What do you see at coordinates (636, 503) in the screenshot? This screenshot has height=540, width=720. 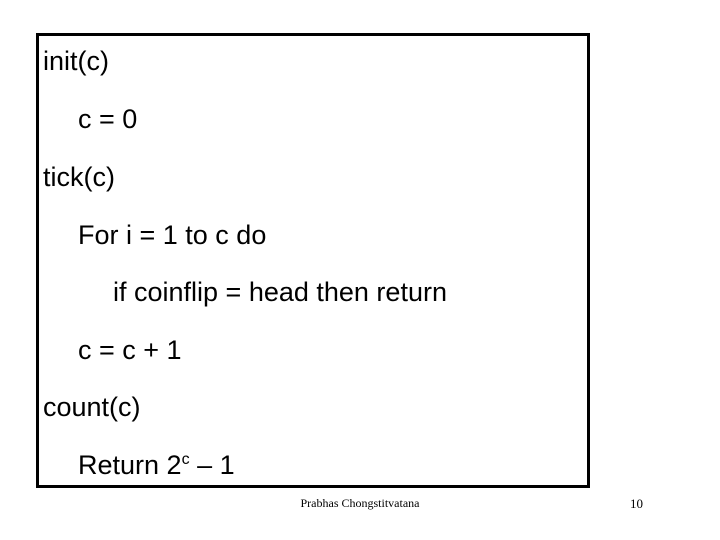 I see `footer-page-number: 10` at bounding box center [636, 503].